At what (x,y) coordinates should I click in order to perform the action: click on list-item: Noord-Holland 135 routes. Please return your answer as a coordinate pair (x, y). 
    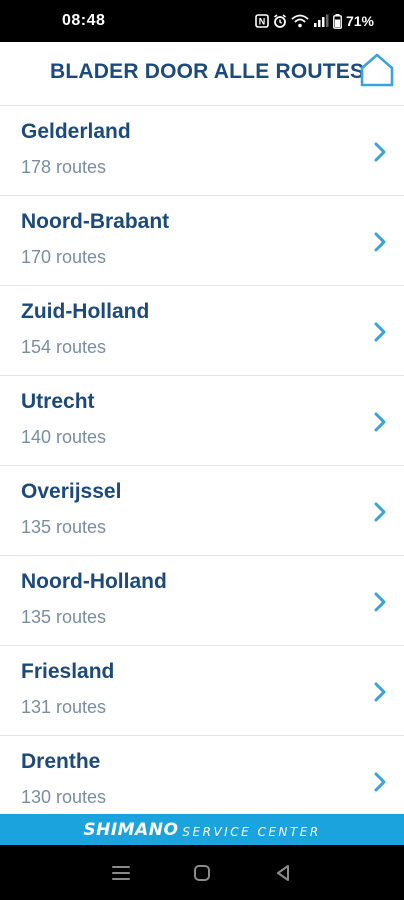
    Looking at the image, I should click on (202, 601).